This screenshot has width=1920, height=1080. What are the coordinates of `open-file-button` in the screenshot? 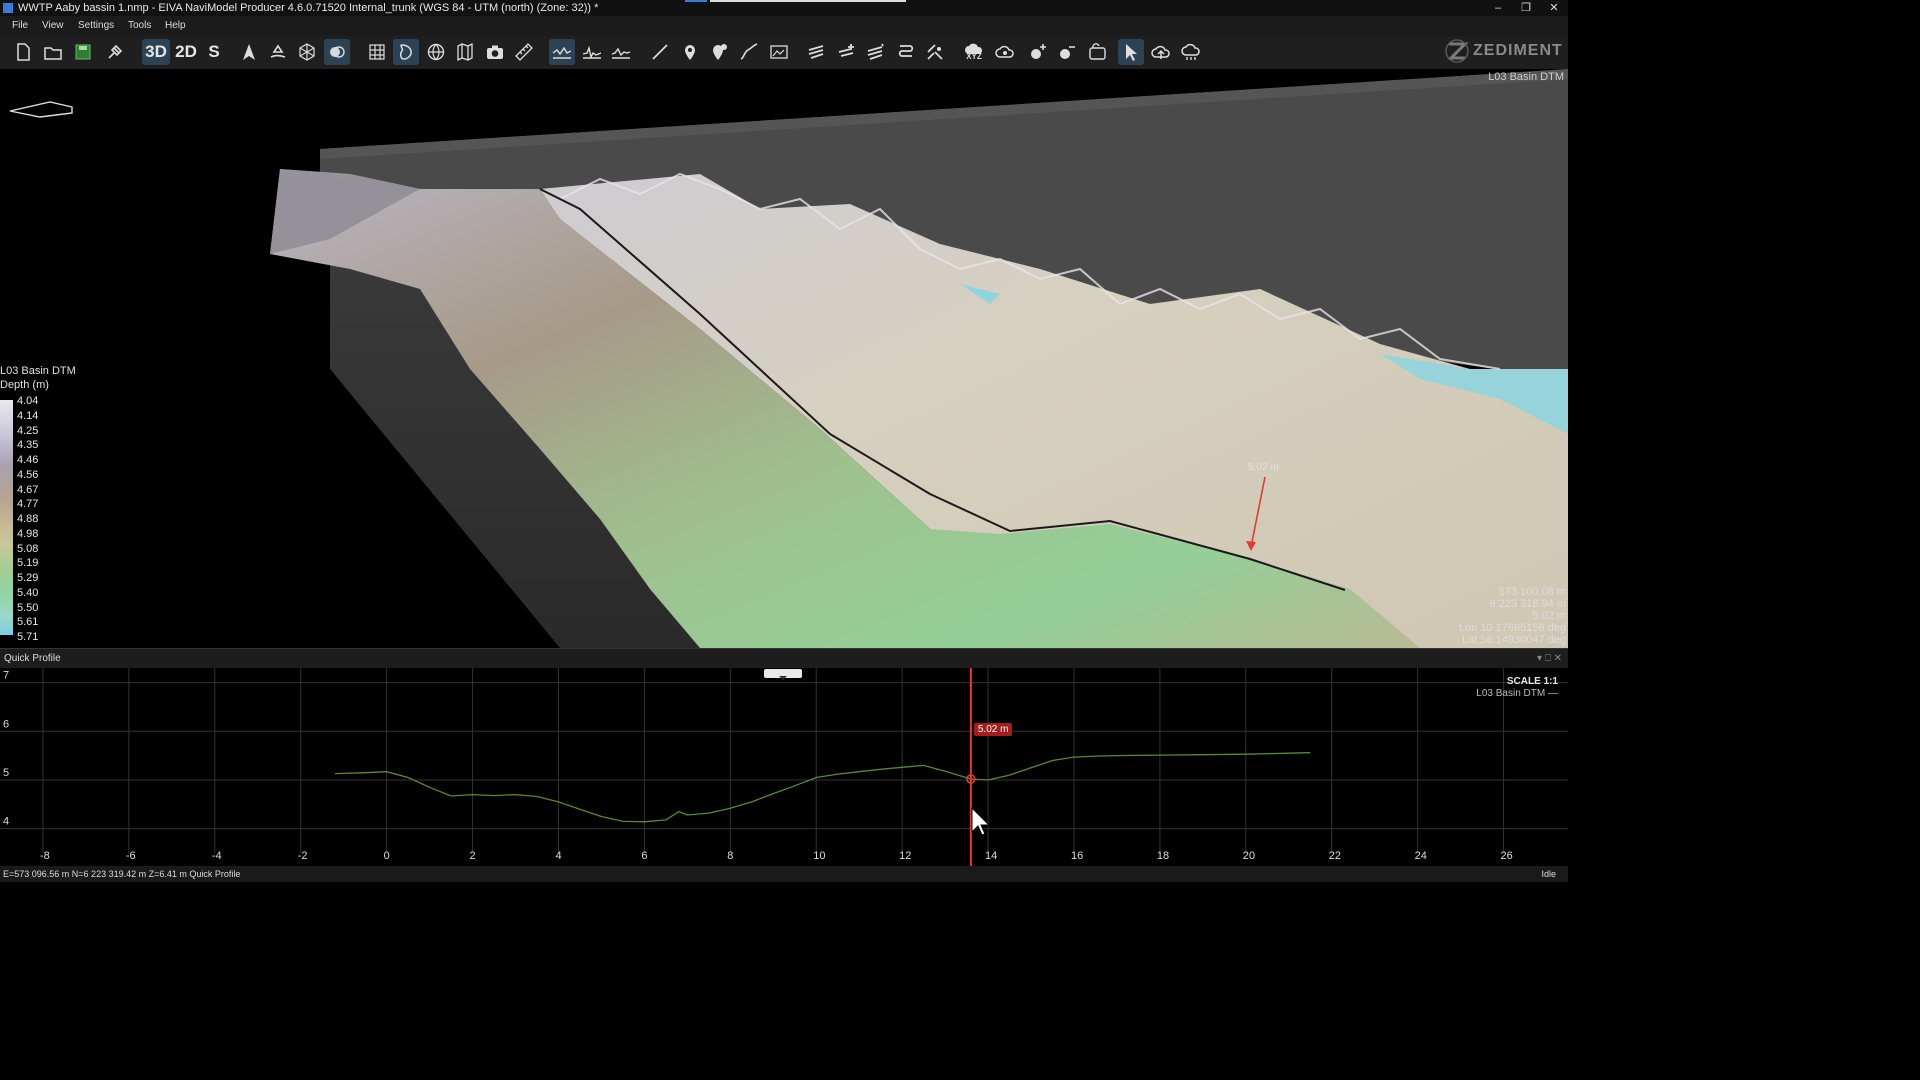 It's located at (53, 52).